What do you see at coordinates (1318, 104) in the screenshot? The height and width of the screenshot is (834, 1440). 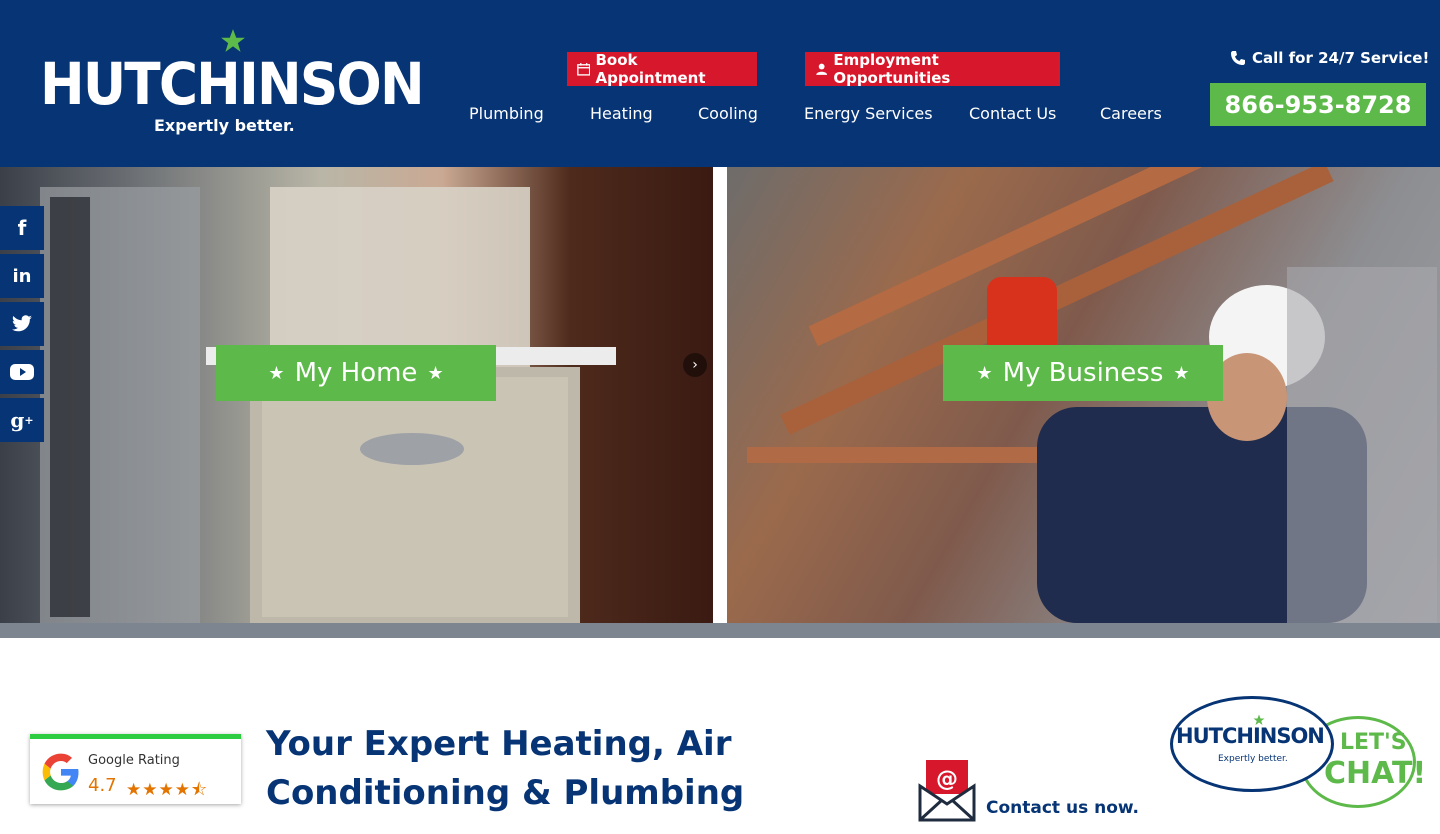 I see `phone-number-button: 866-953-8728` at bounding box center [1318, 104].